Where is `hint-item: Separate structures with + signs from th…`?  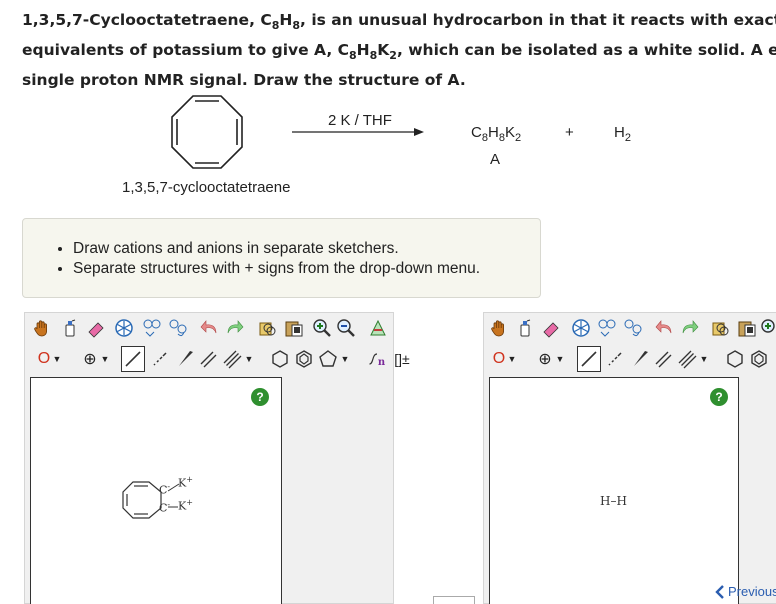 hint-item: Separate structures with + signs from th… is located at coordinates (276, 269).